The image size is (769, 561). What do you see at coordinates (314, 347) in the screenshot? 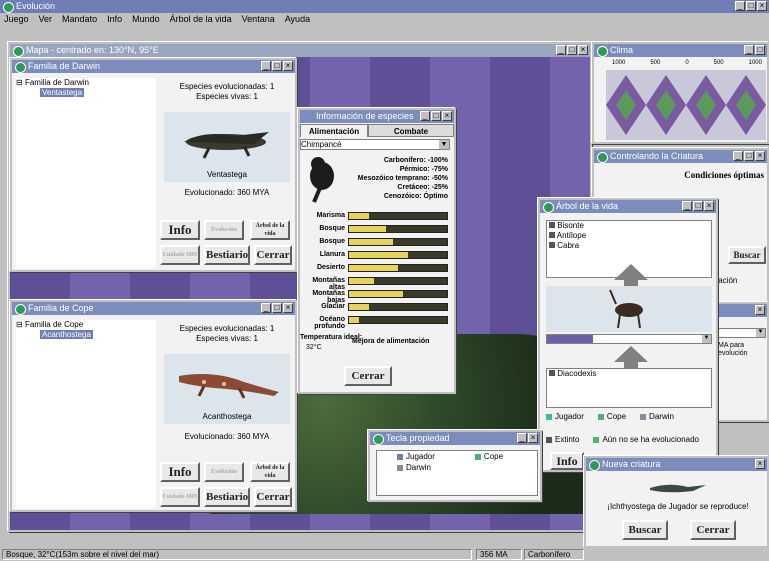
I see `temp-value: 32°C` at bounding box center [314, 347].